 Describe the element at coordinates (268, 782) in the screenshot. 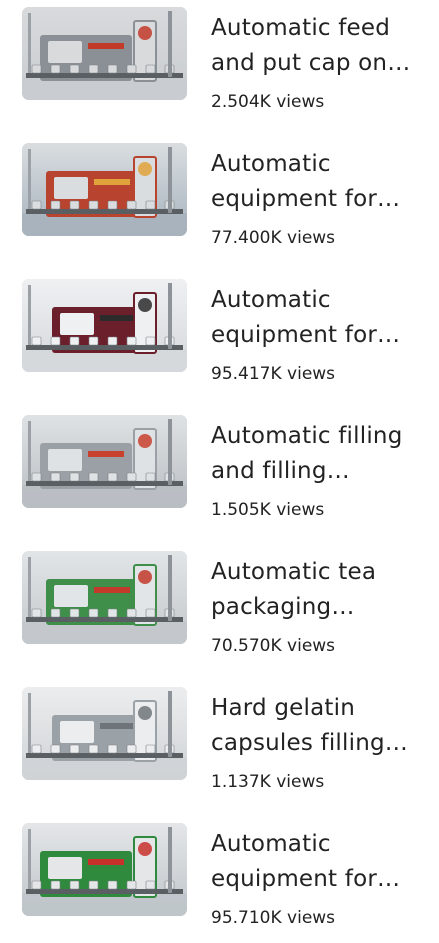

I see `view-count: 1.137K views` at that location.